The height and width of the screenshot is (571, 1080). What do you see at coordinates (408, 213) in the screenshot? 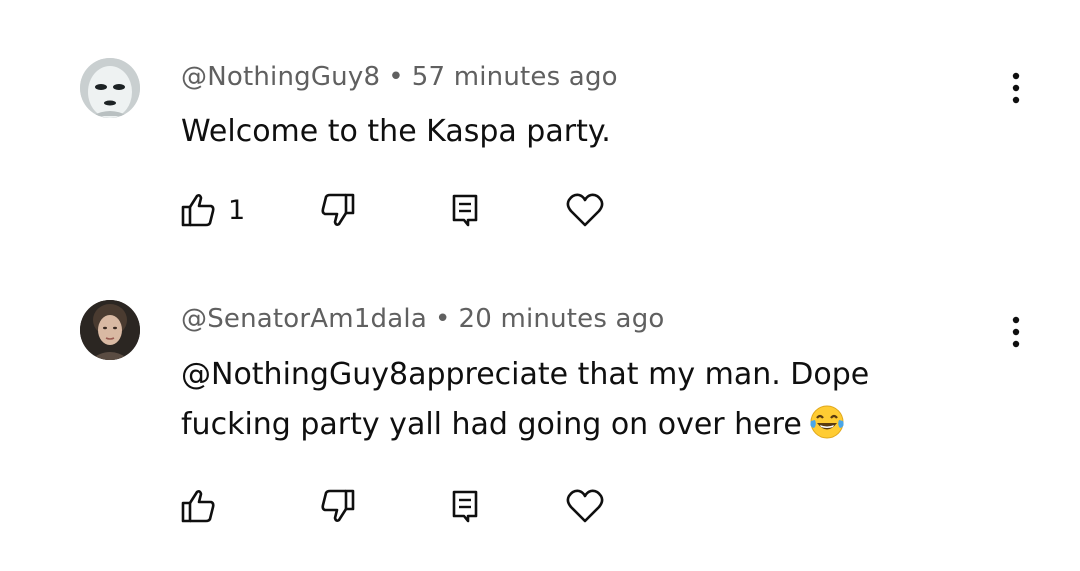
I see `comment-actions: 1` at bounding box center [408, 213].